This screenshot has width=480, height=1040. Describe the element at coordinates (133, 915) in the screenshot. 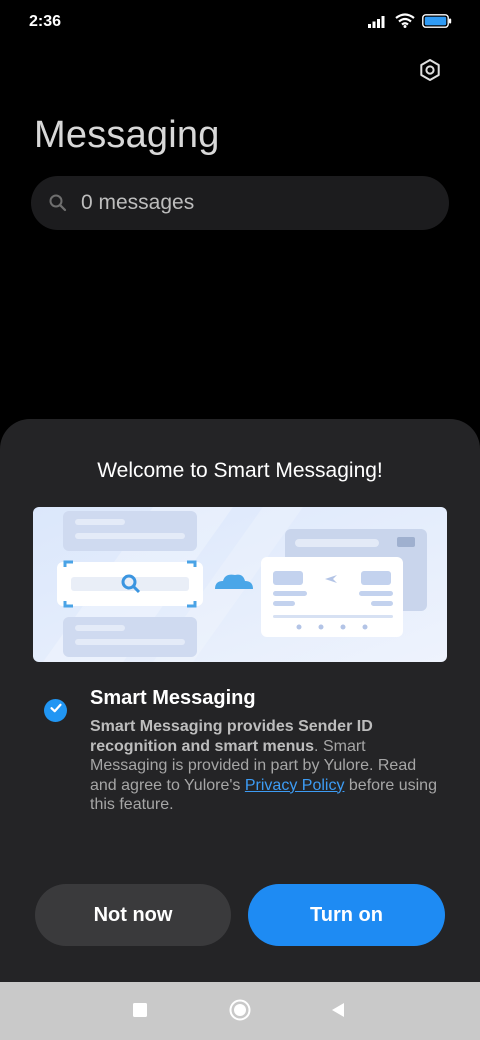

I see `not-now-button: Not now` at that location.